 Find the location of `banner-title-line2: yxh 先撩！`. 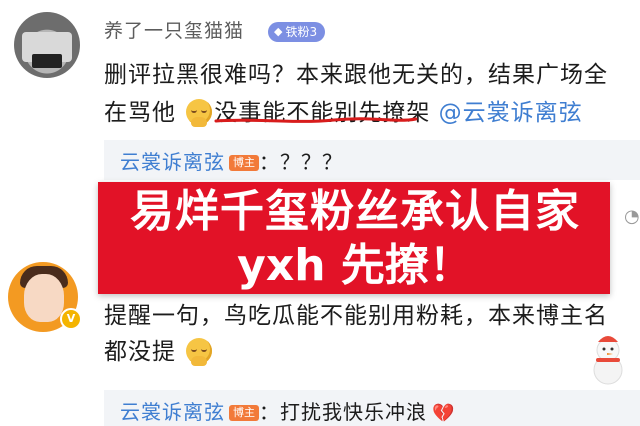

banner-title-line2: yxh 先撩！ is located at coordinates (355, 265).